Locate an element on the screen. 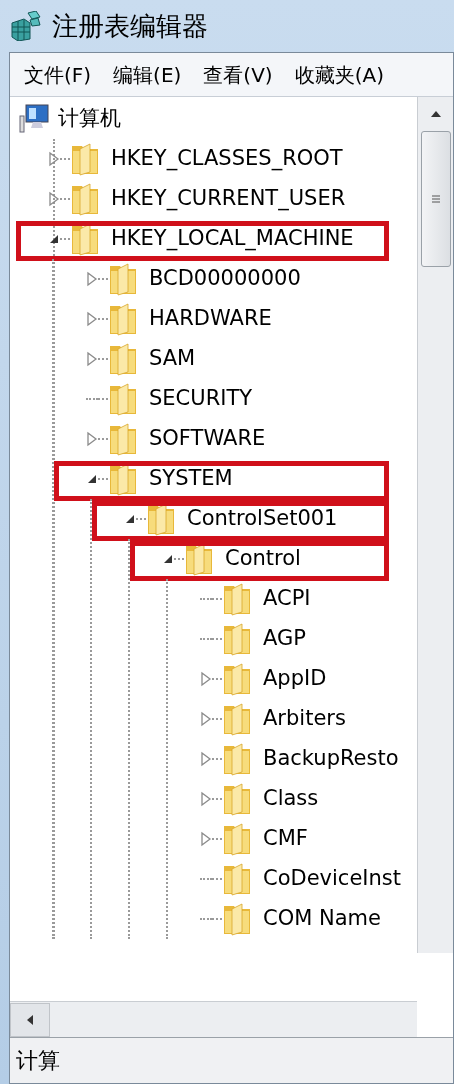 The height and width of the screenshot is (1084, 454). tree-item-label: ACPI is located at coordinates (287, 599).